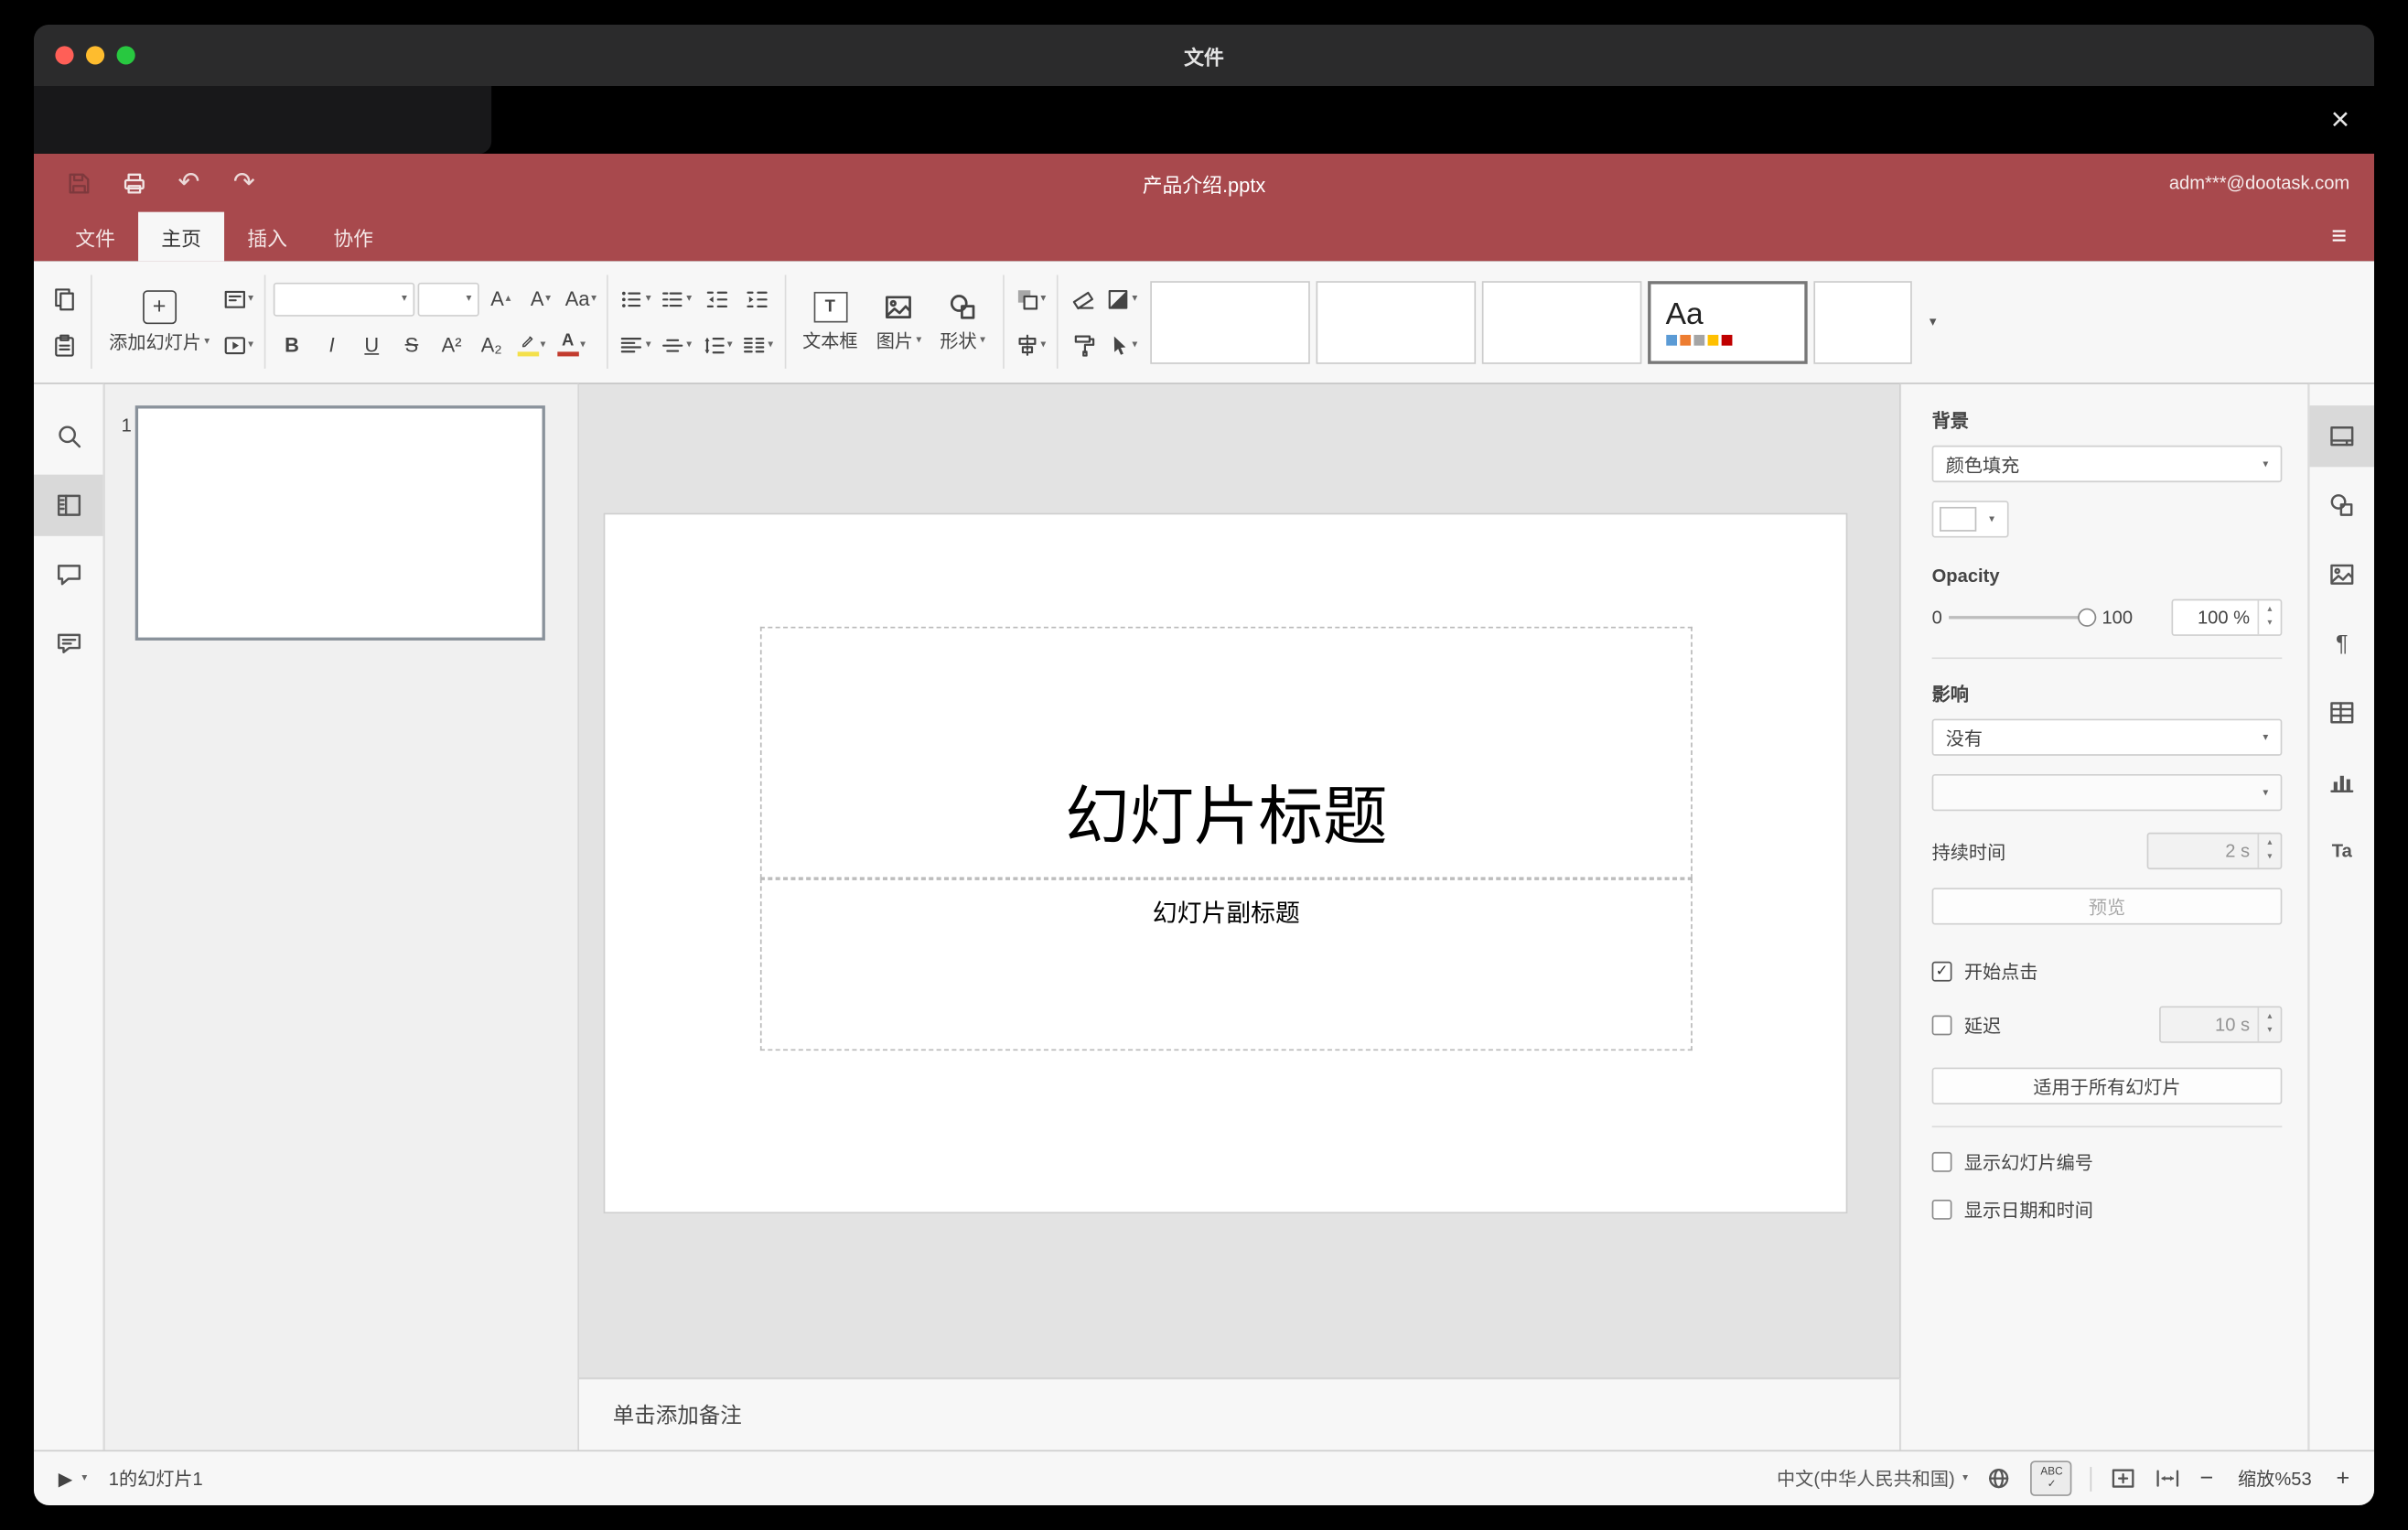 The height and width of the screenshot is (1530, 2408). What do you see at coordinates (2342, 574) in the screenshot?
I see `image-settings-icon` at bounding box center [2342, 574].